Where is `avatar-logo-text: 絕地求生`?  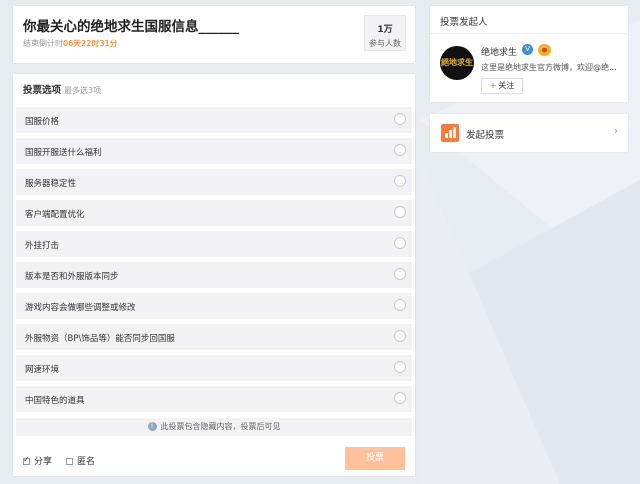 avatar-logo-text: 絕地求生 is located at coordinates (457, 62).